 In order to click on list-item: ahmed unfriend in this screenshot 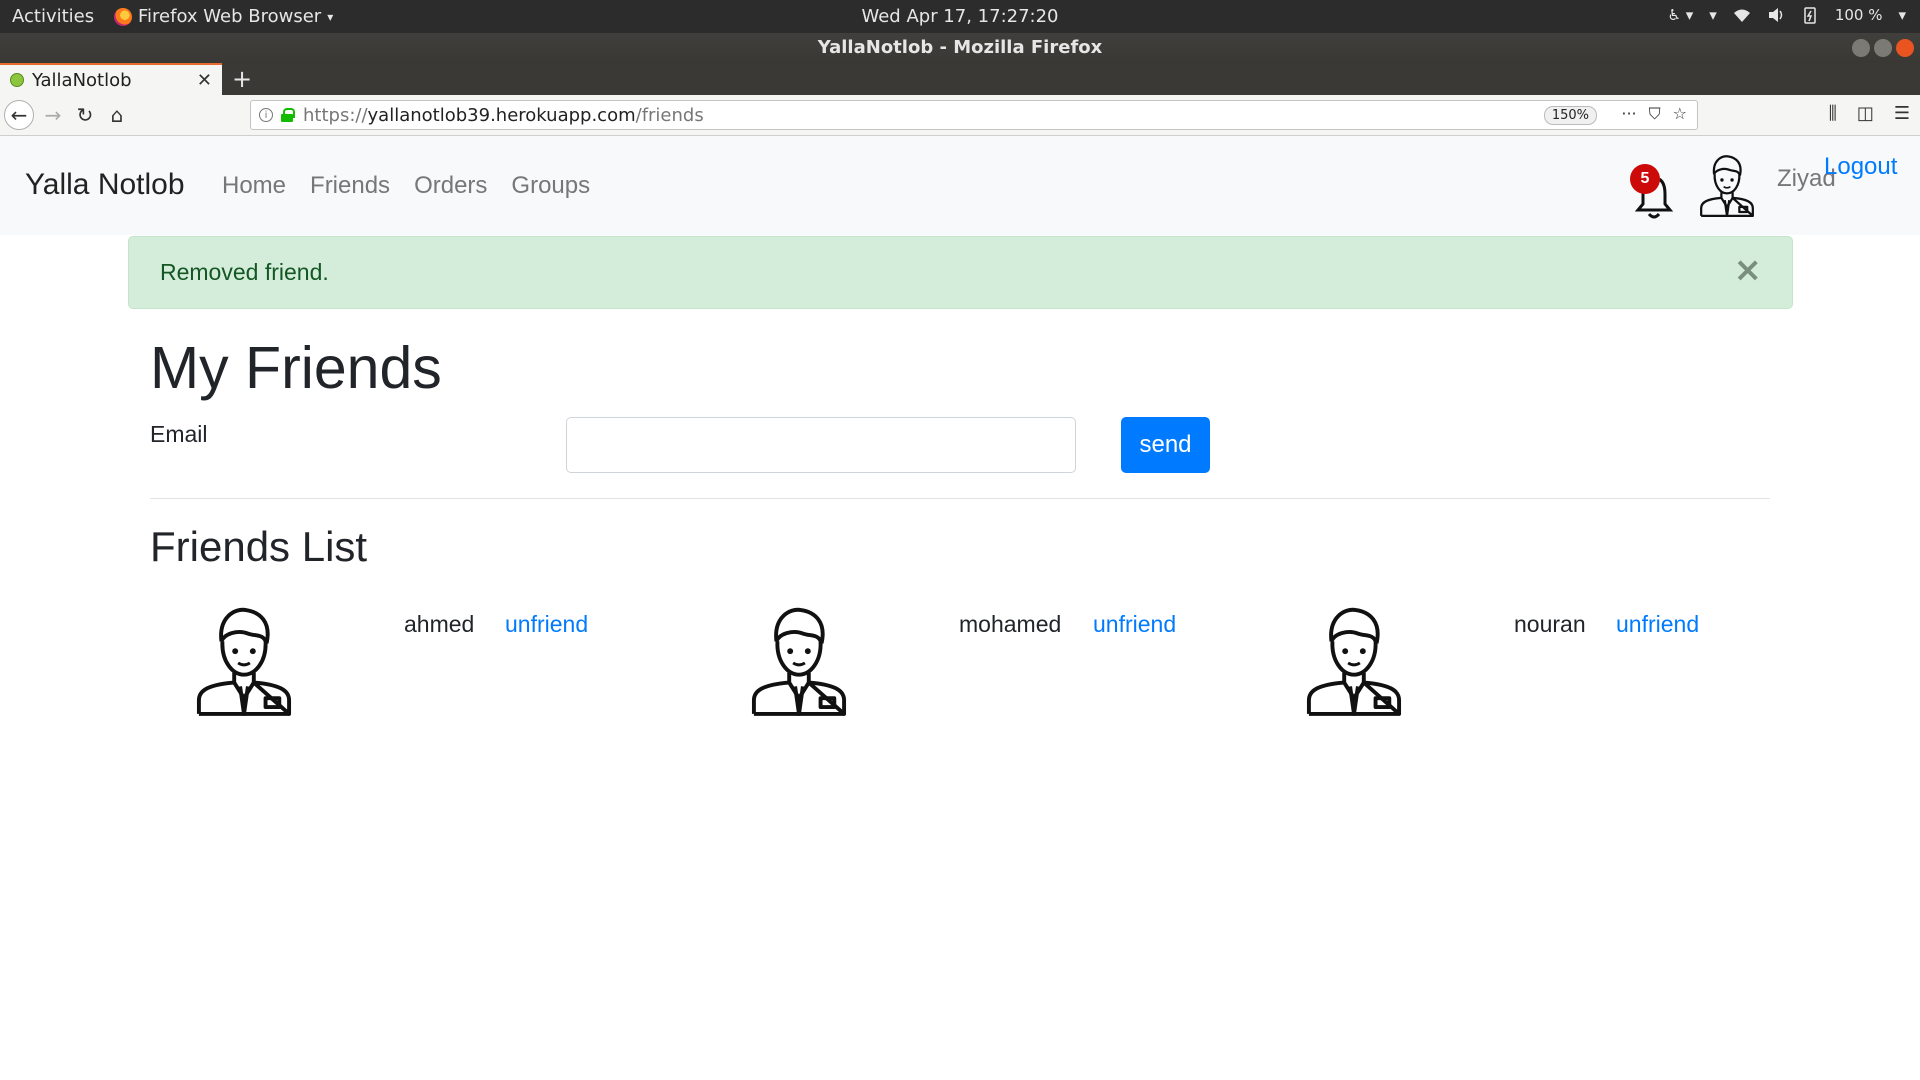, I will do `click(390, 663)`.